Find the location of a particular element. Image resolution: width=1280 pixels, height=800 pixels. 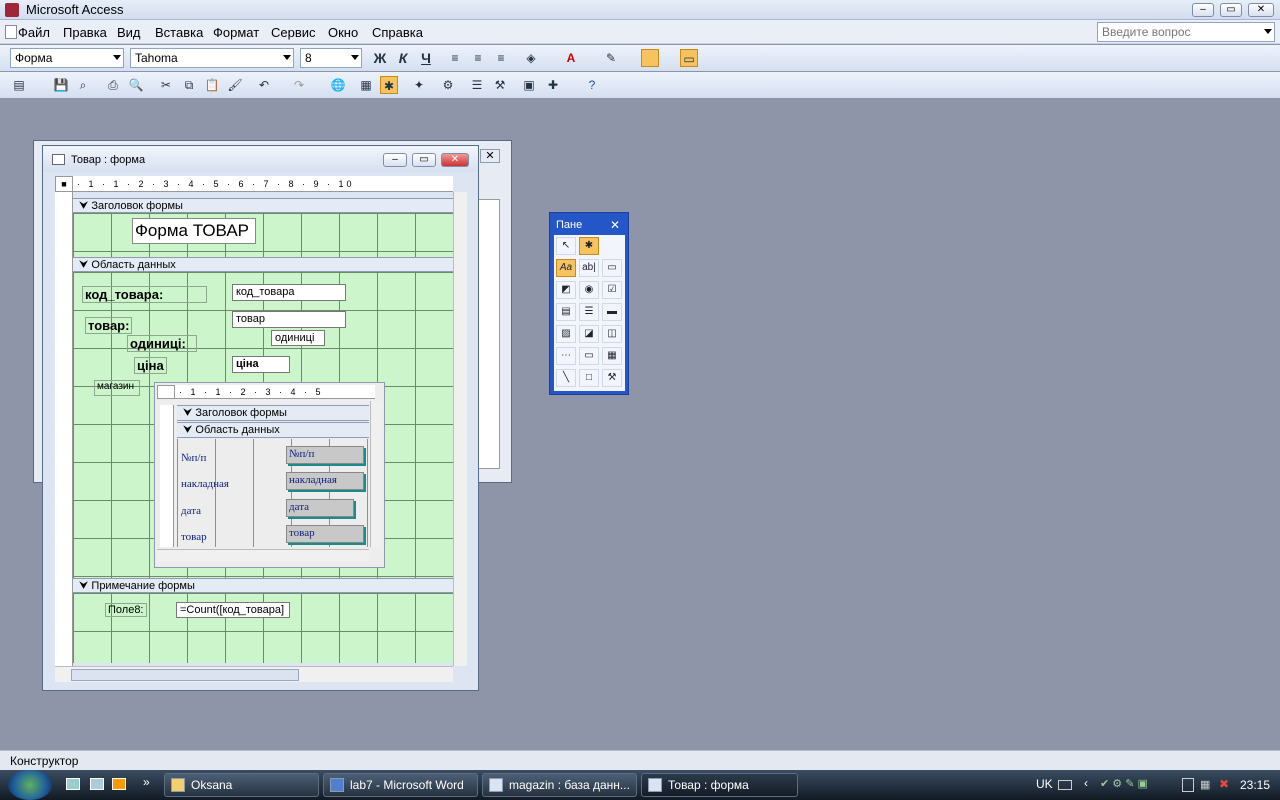

subform-vertical-scrollbar is located at coordinates (376, 474).